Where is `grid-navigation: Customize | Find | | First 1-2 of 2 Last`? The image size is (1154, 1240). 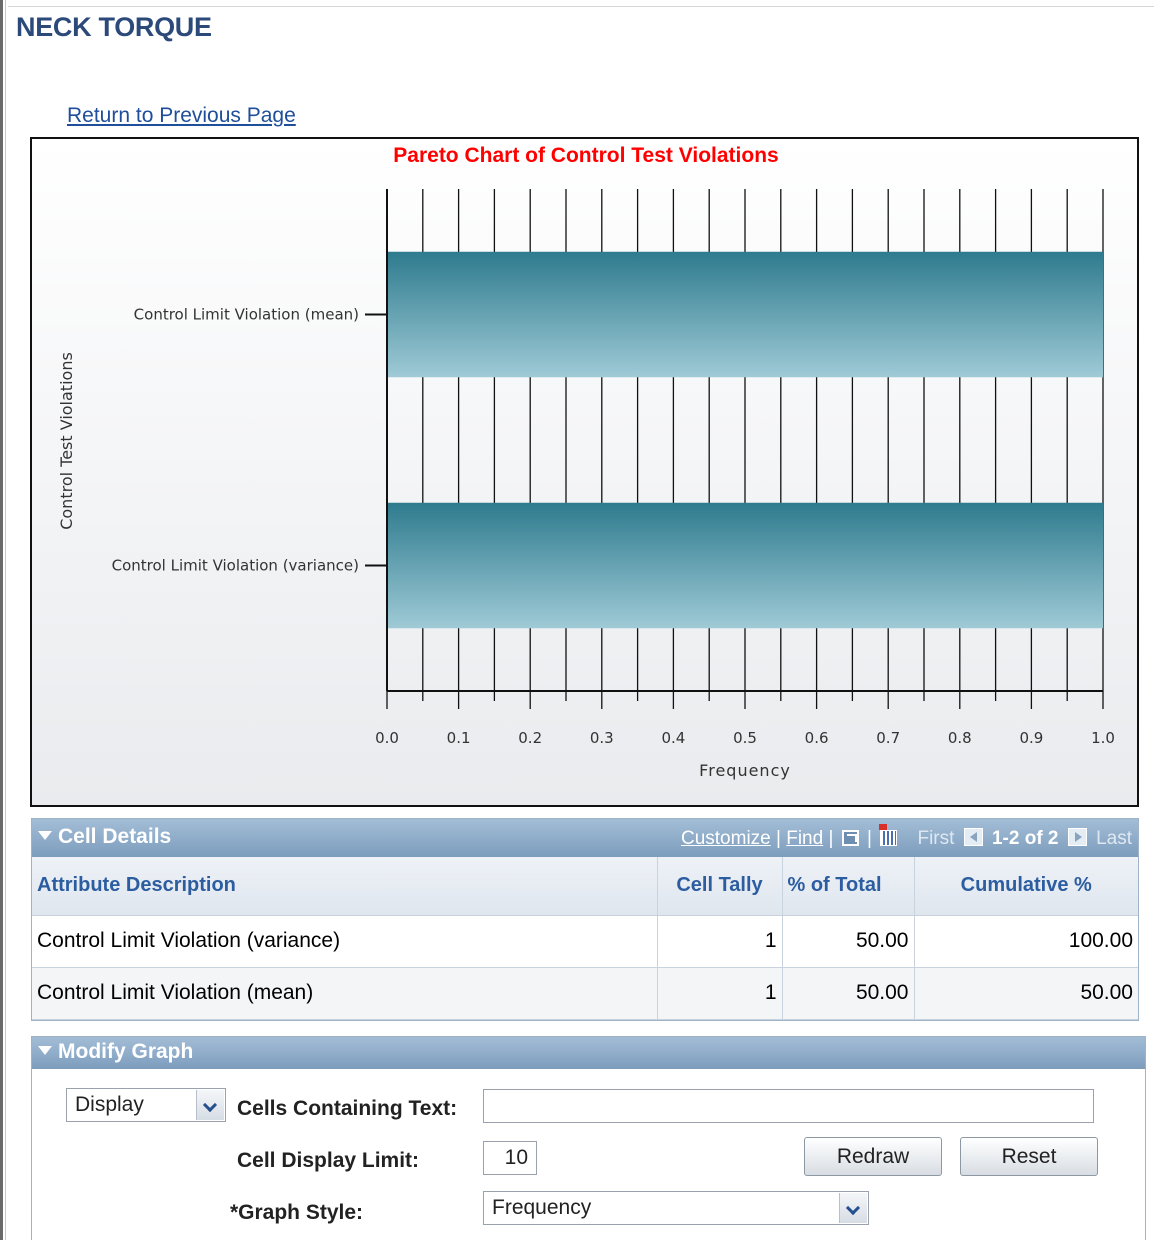 grid-navigation: Customize | Find | | First 1-2 of 2 Last is located at coordinates (906, 837).